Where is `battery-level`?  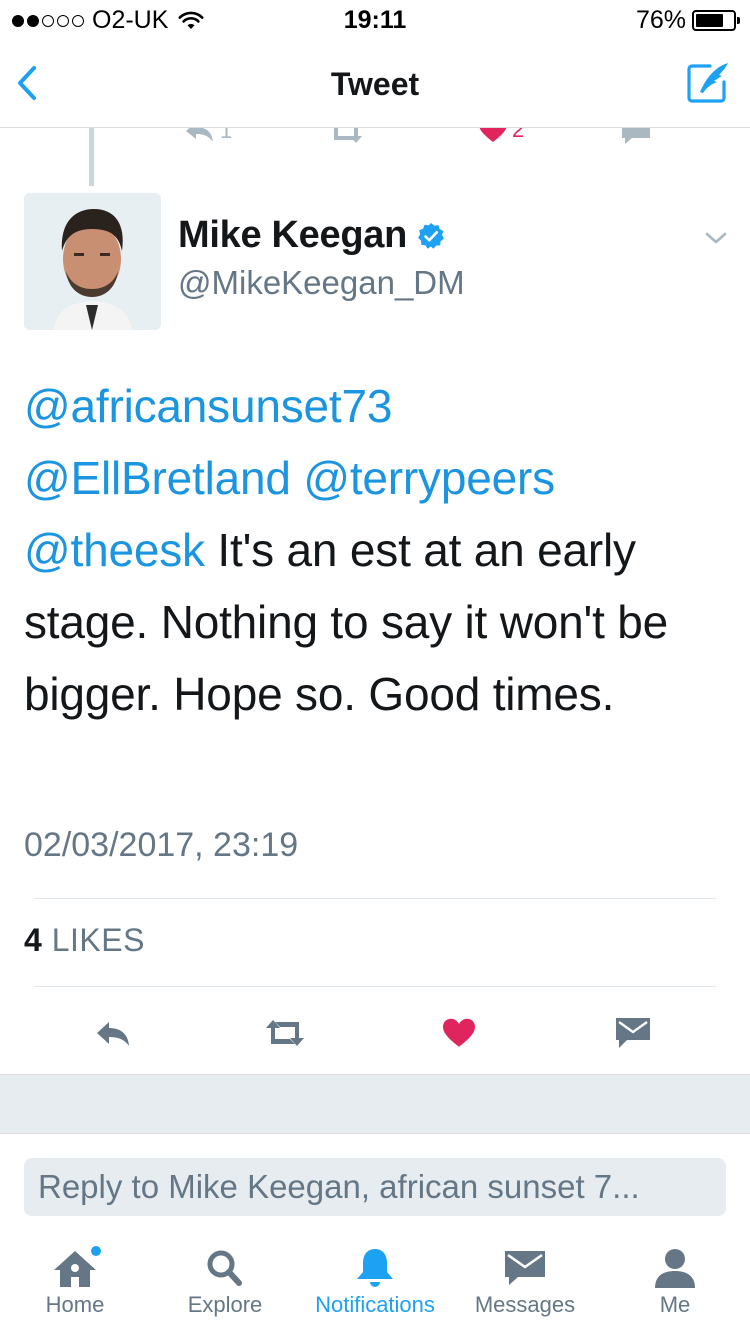
battery-level is located at coordinates (710, 20).